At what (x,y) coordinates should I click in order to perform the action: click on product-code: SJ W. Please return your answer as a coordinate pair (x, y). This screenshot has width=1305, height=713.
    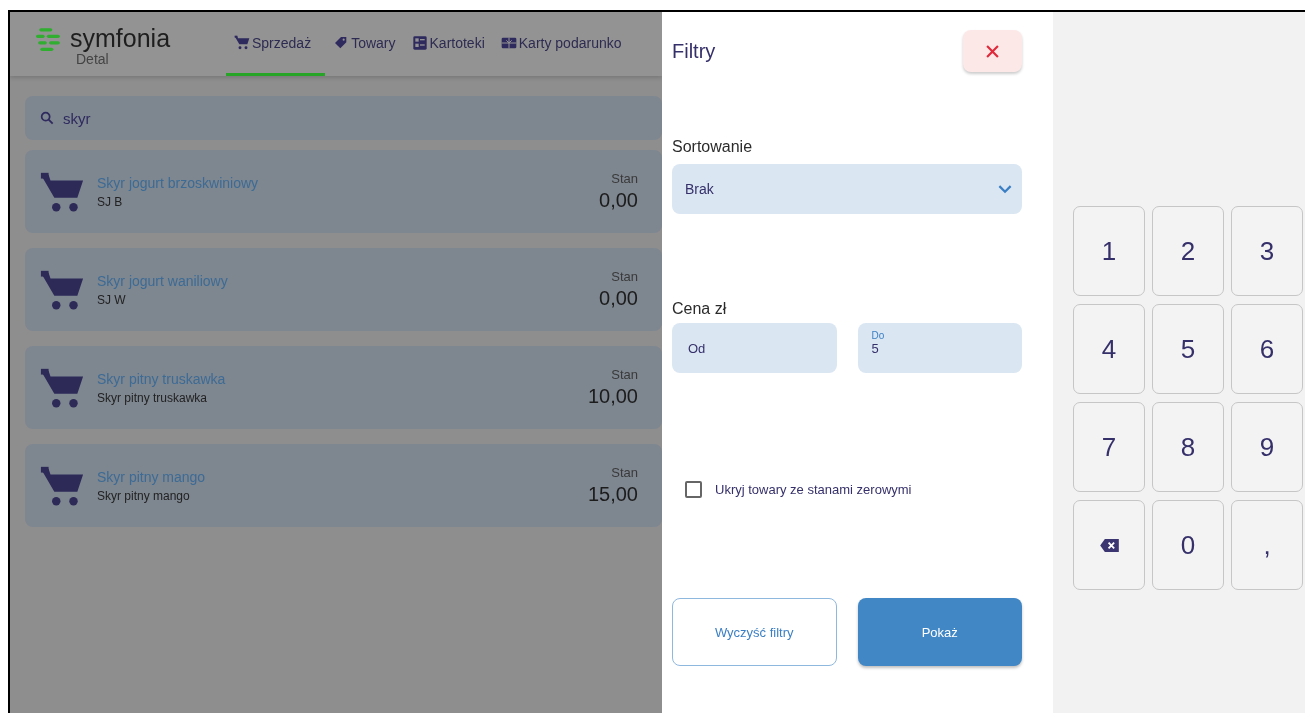
    Looking at the image, I should click on (112, 299).